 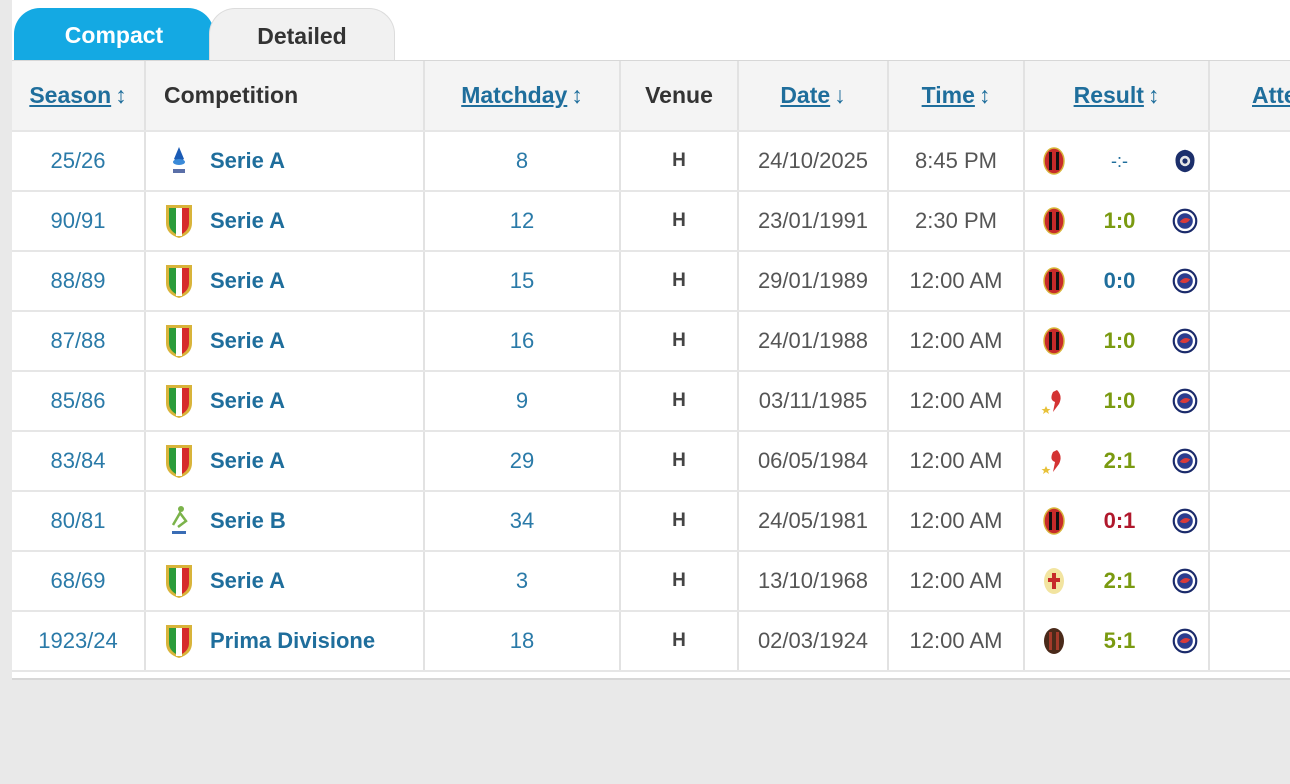 What do you see at coordinates (1249, 581) in the screenshot?
I see `attendance-cell` at bounding box center [1249, 581].